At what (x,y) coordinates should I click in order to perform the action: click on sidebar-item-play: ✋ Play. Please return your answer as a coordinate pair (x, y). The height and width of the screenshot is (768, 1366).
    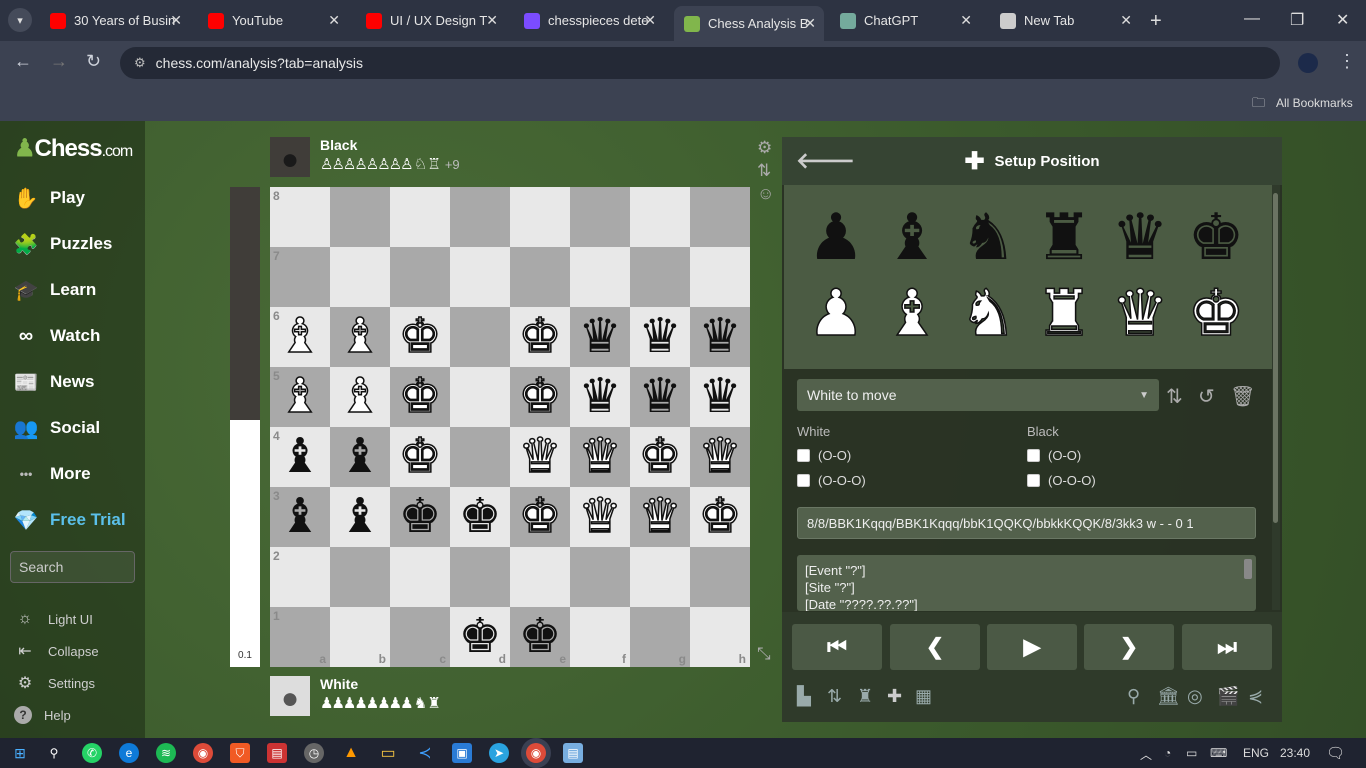
    Looking at the image, I should click on (48, 198).